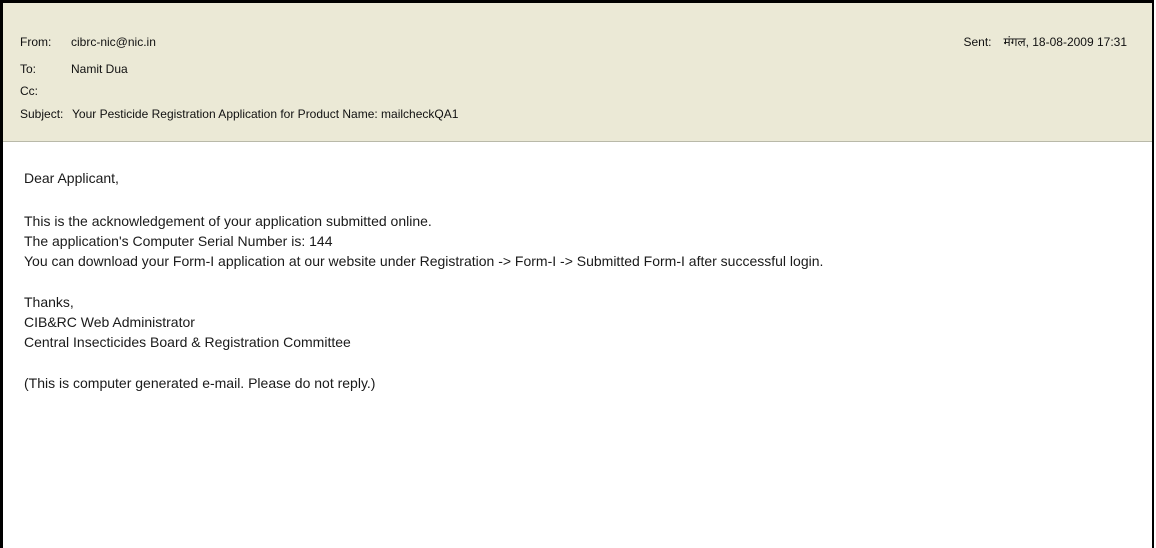  What do you see at coordinates (1065, 42) in the screenshot?
I see `sent-value: मंगल, 18-08-2009 17:31` at bounding box center [1065, 42].